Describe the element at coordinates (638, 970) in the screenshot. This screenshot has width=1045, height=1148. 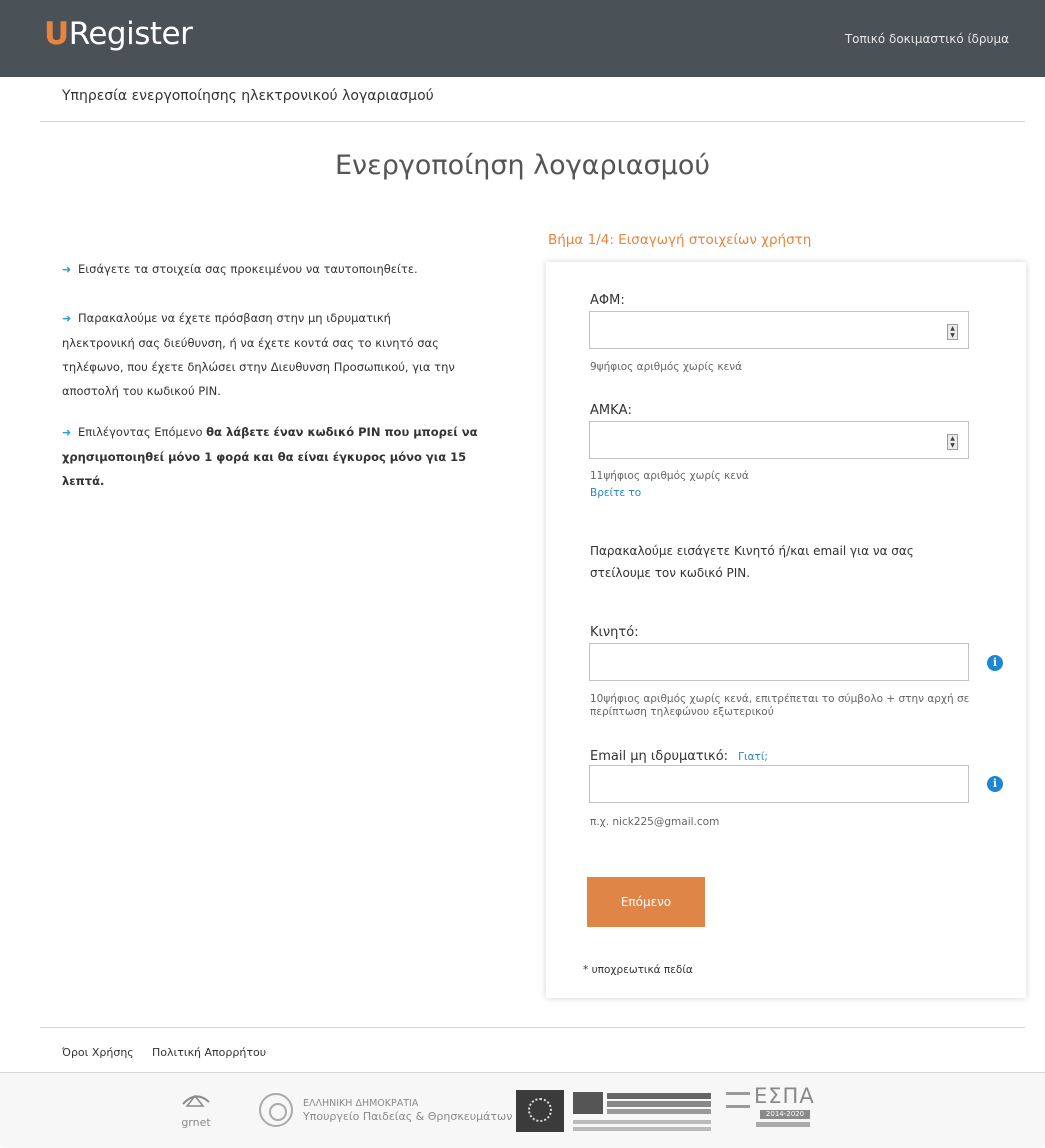
I see `required-fields-note: * υποχρεωτικά πεδία` at that location.